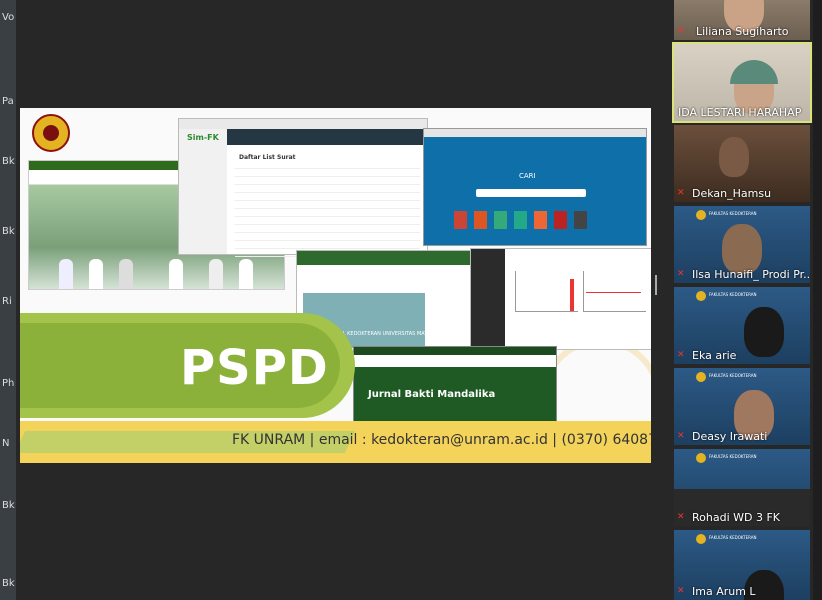 Image resolution: width=822 pixels, height=600 pixels. Describe the element at coordinates (267, 157) in the screenshot. I see `sim-fk-heading: Daftar List Surat` at that location.